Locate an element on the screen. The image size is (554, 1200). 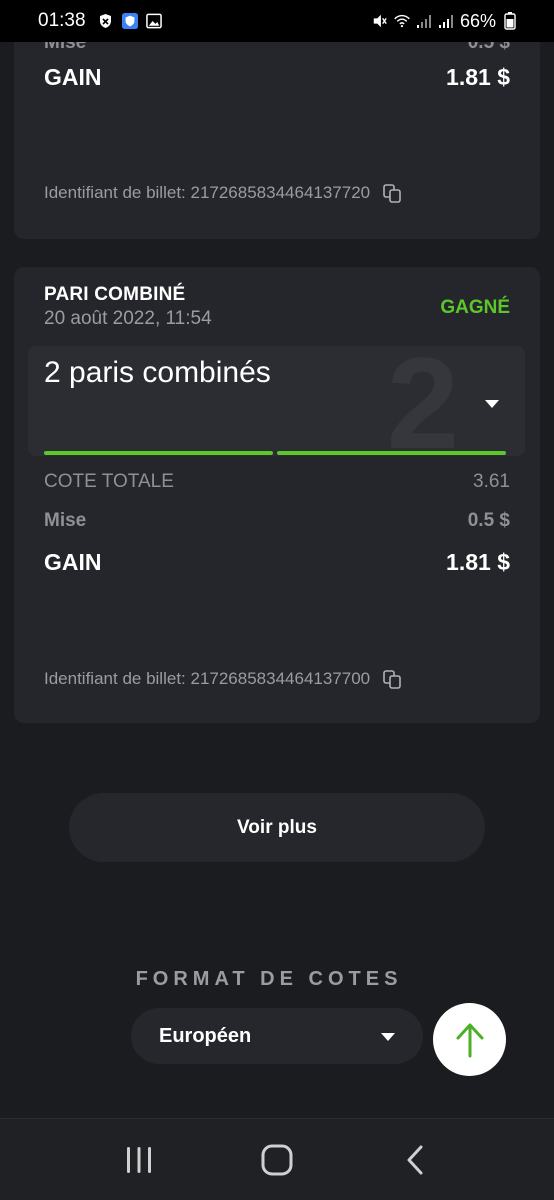
mise-row: Mise 0.5 $ is located at coordinates (277, 521).